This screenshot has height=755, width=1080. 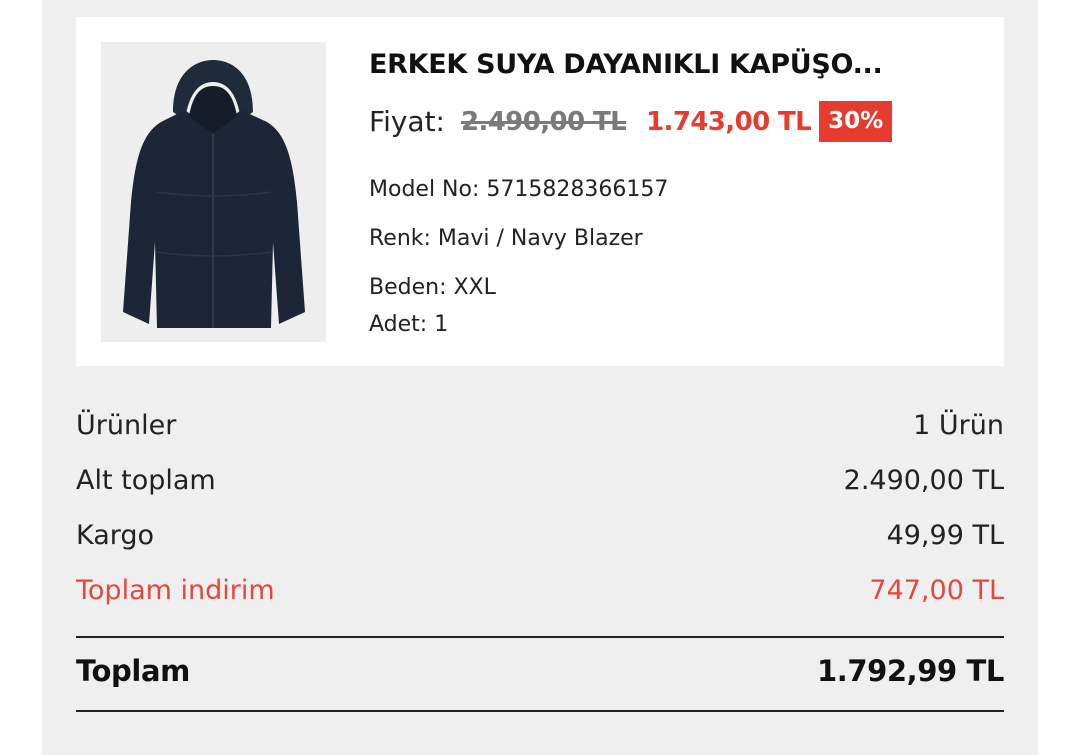 What do you see at coordinates (115, 535) in the screenshot?
I see `shipping-label: Kargo` at bounding box center [115, 535].